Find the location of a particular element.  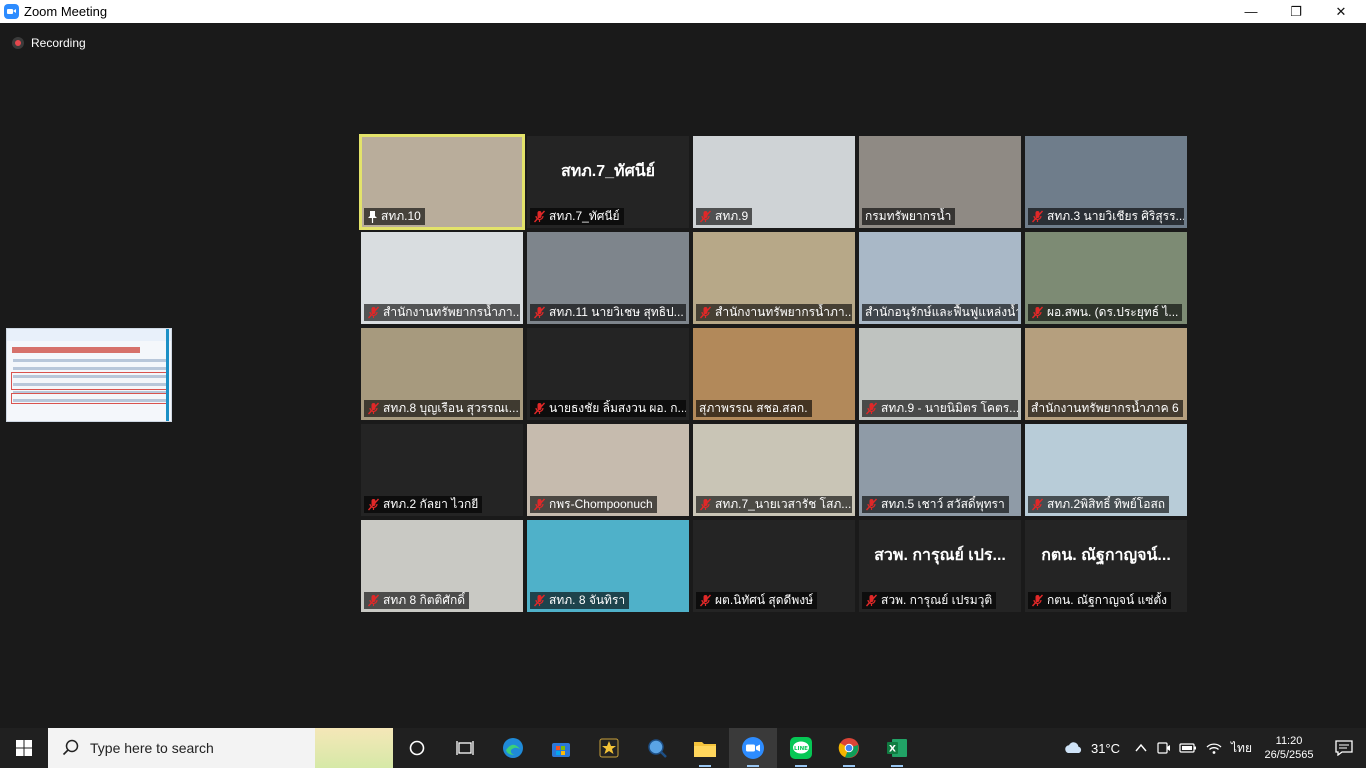

window-title: Zoom Meeting is located at coordinates (66, 11).